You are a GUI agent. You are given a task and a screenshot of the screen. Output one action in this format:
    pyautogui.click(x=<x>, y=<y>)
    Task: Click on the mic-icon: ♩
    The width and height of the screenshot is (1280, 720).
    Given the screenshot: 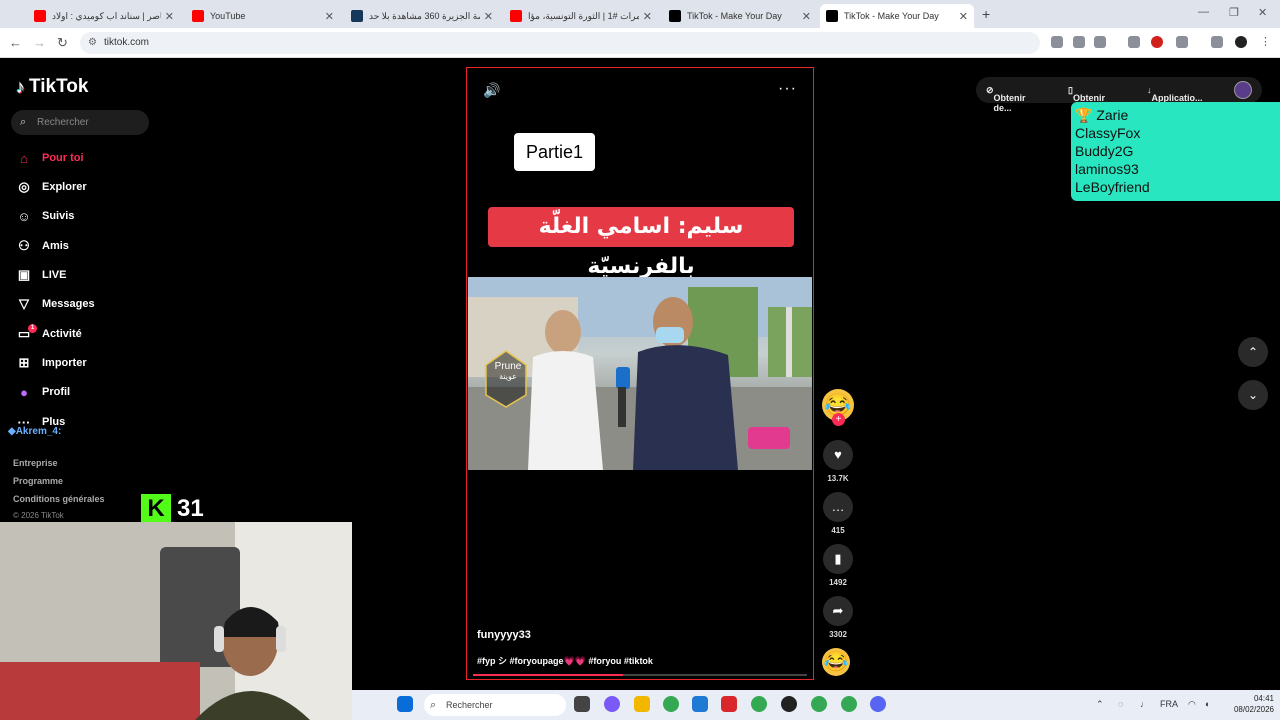 What is the action you would take?
    pyautogui.click(x=1144, y=704)
    